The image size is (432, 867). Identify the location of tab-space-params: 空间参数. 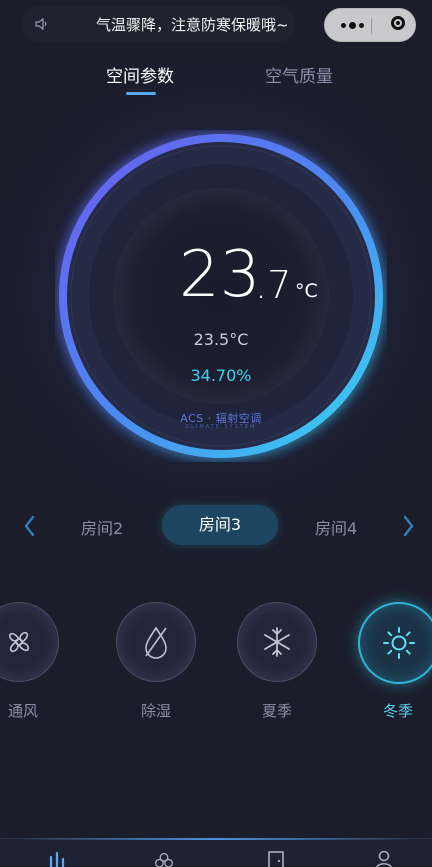
(140, 74).